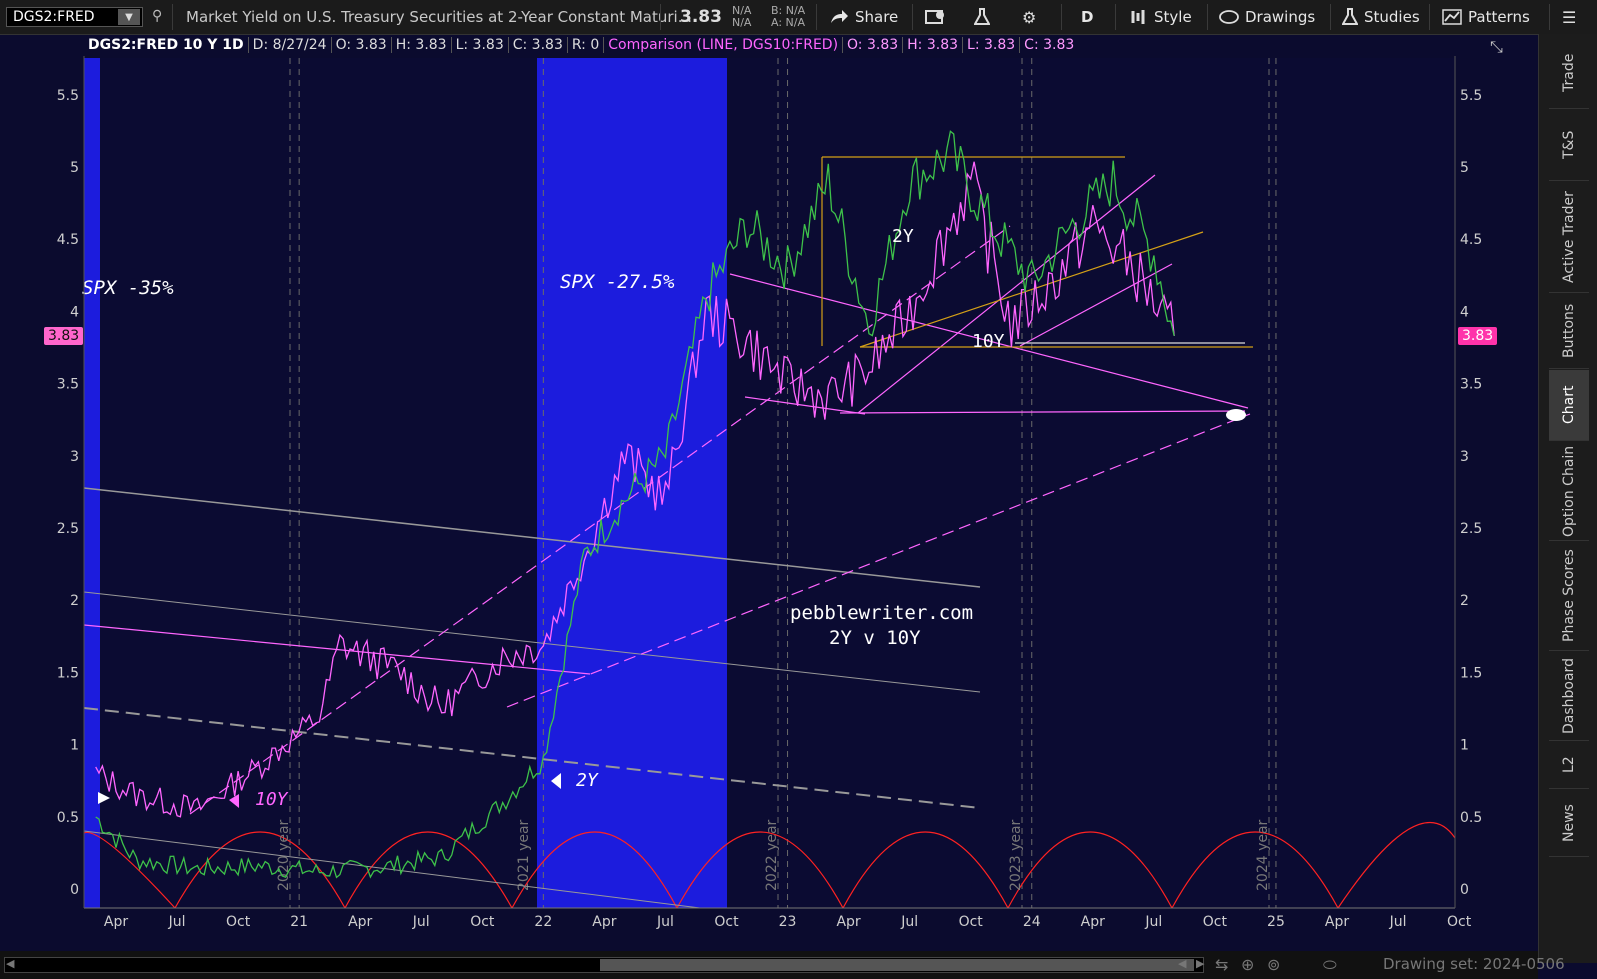 The width and height of the screenshot is (1597, 979). I want to click on cmp-close: C: 3.83, so click(1049, 45).